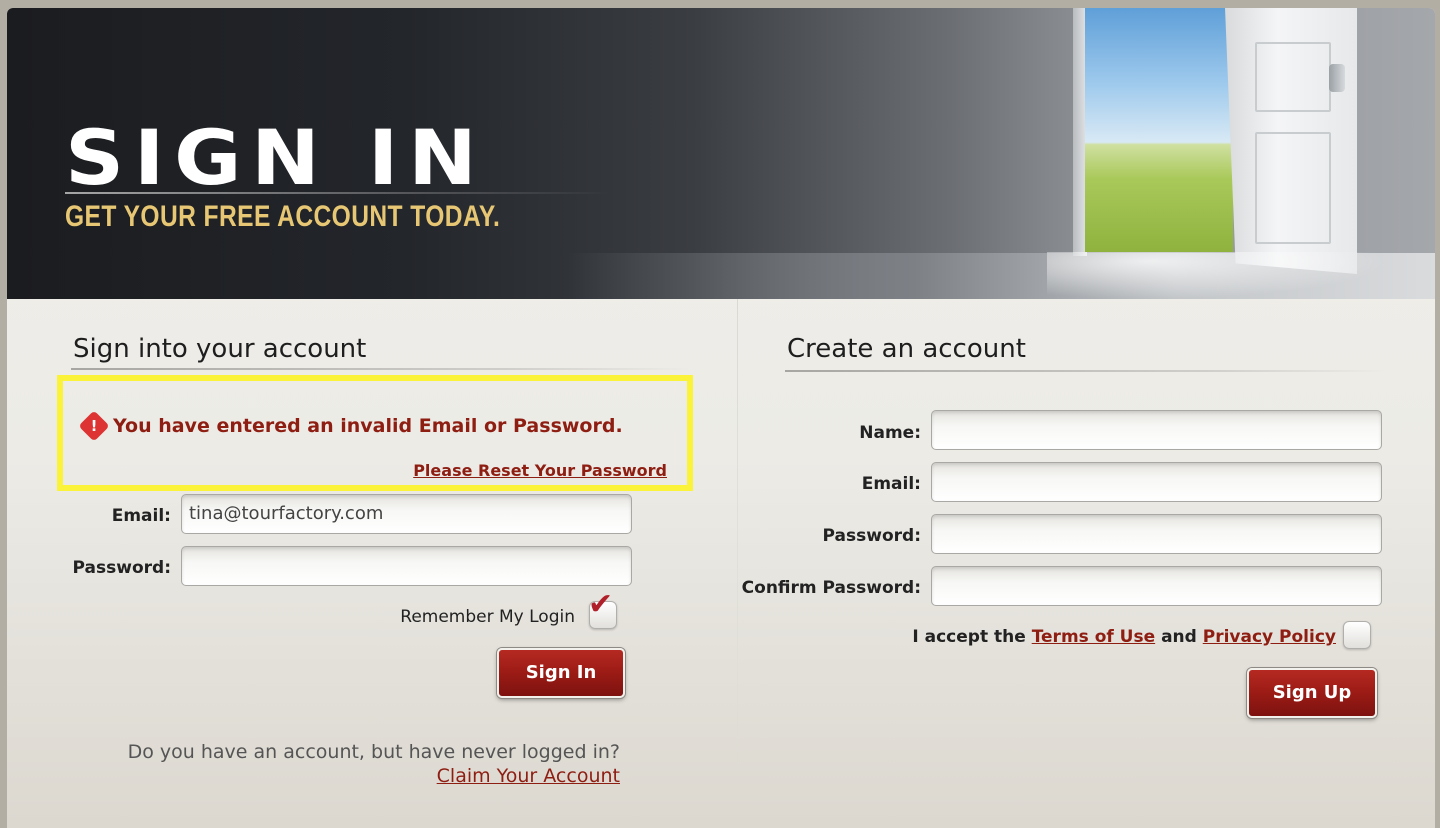 This screenshot has width=1440, height=828. What do you see at coordinates (487, 617) in the screenshot?
I see `remember-login-label: Remember My Login` at bounding box center [487, 617].